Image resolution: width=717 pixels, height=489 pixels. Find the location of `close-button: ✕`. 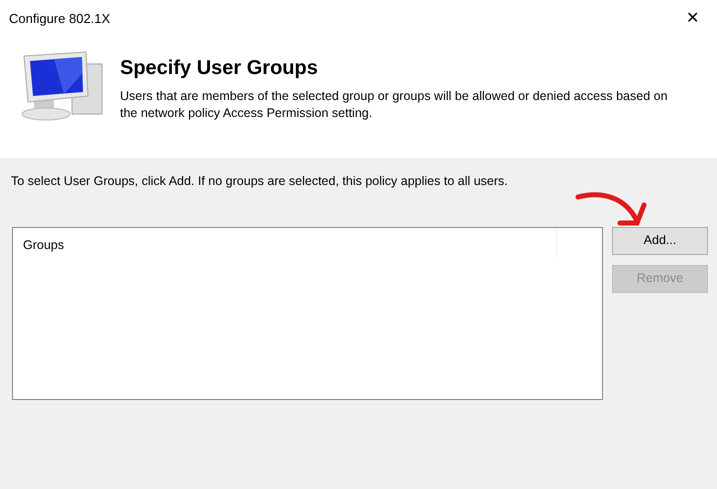

close-button: ✕ is located at coordinates (692, 19).